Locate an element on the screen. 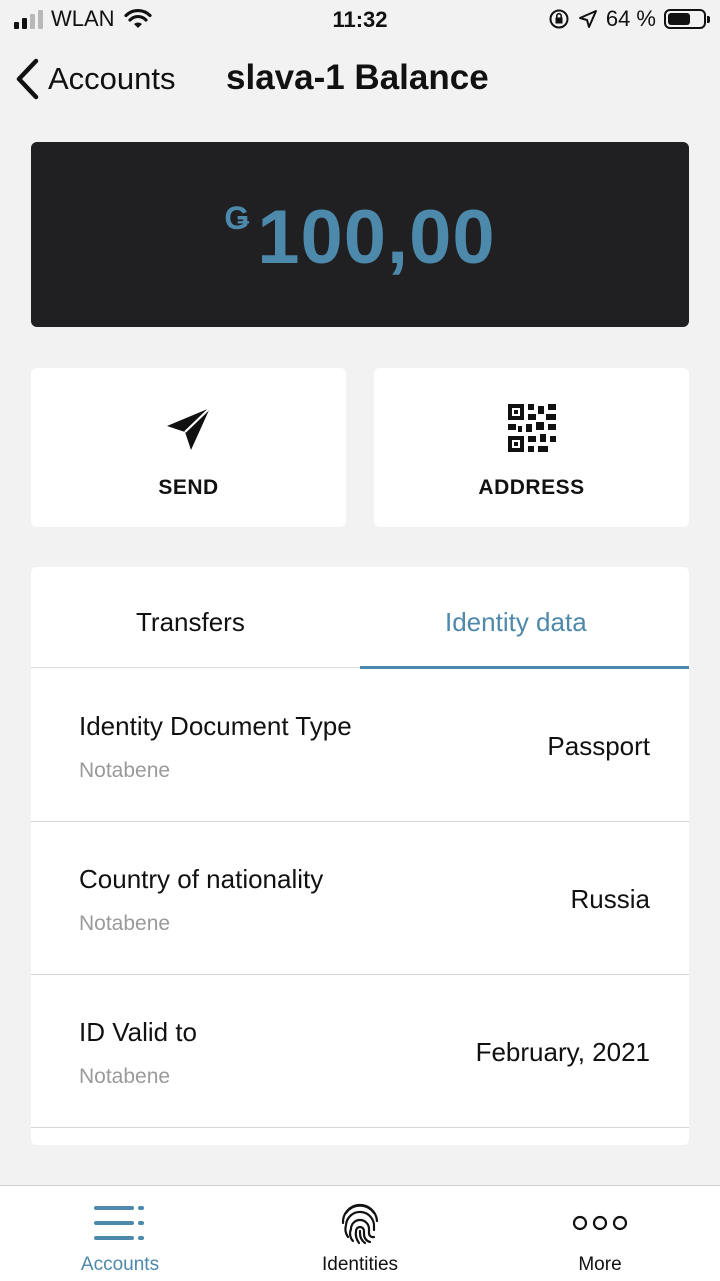  accounts-list-icon is located at coordinates (119, 1223).